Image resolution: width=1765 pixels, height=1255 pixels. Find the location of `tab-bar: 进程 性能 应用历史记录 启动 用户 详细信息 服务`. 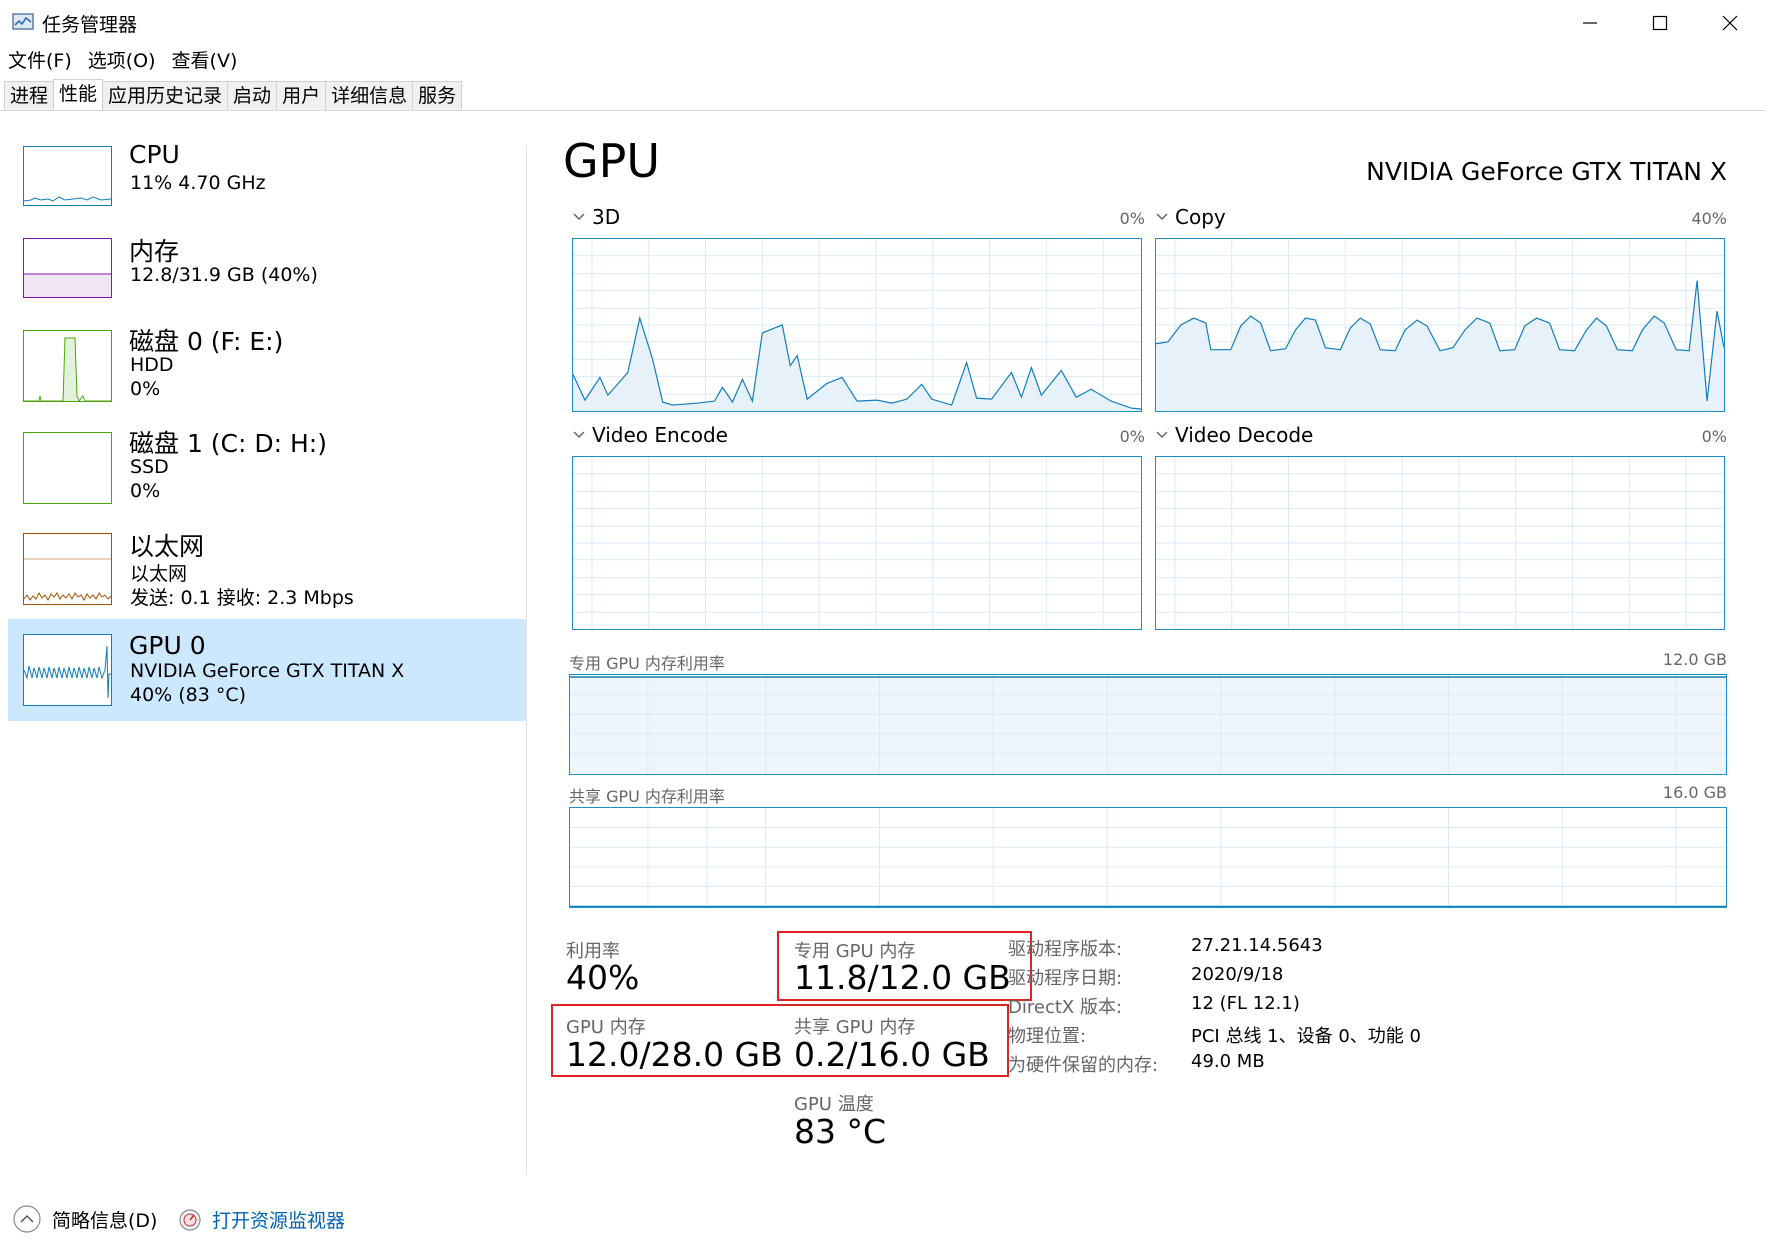

tab-bar: 进程 性能 应用历史记录 启动 用户 详细信息 服务 is located at coordinates (882, 95).